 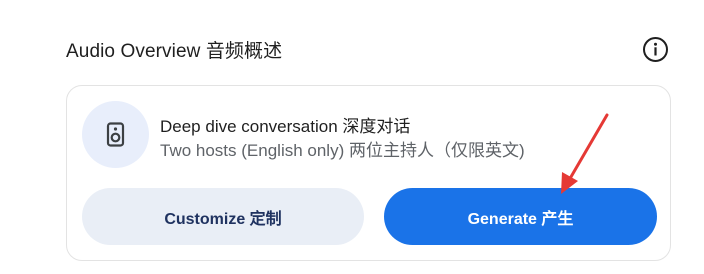 I want to click on generate-button: Generate 产生, so click(x=520, y=216).